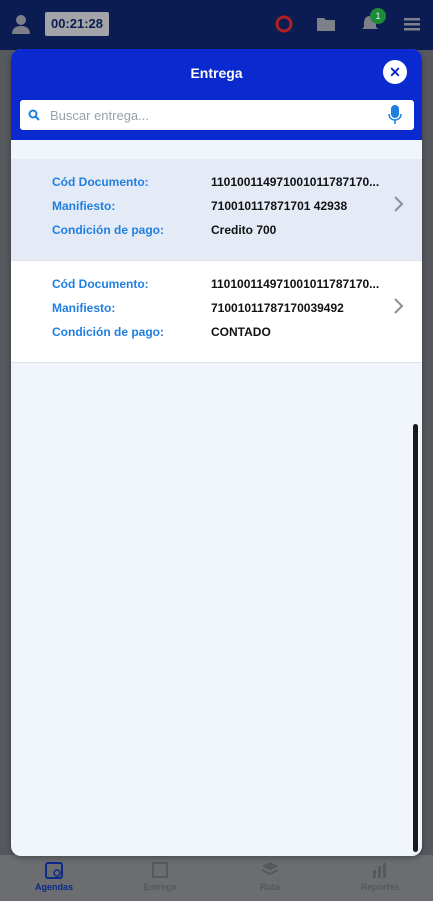 This screenshot has height=901, width=433. What do you see at coordinates (379, 870) in the screenshot?
I see `chart-icon` at bounding box center [379, 870].